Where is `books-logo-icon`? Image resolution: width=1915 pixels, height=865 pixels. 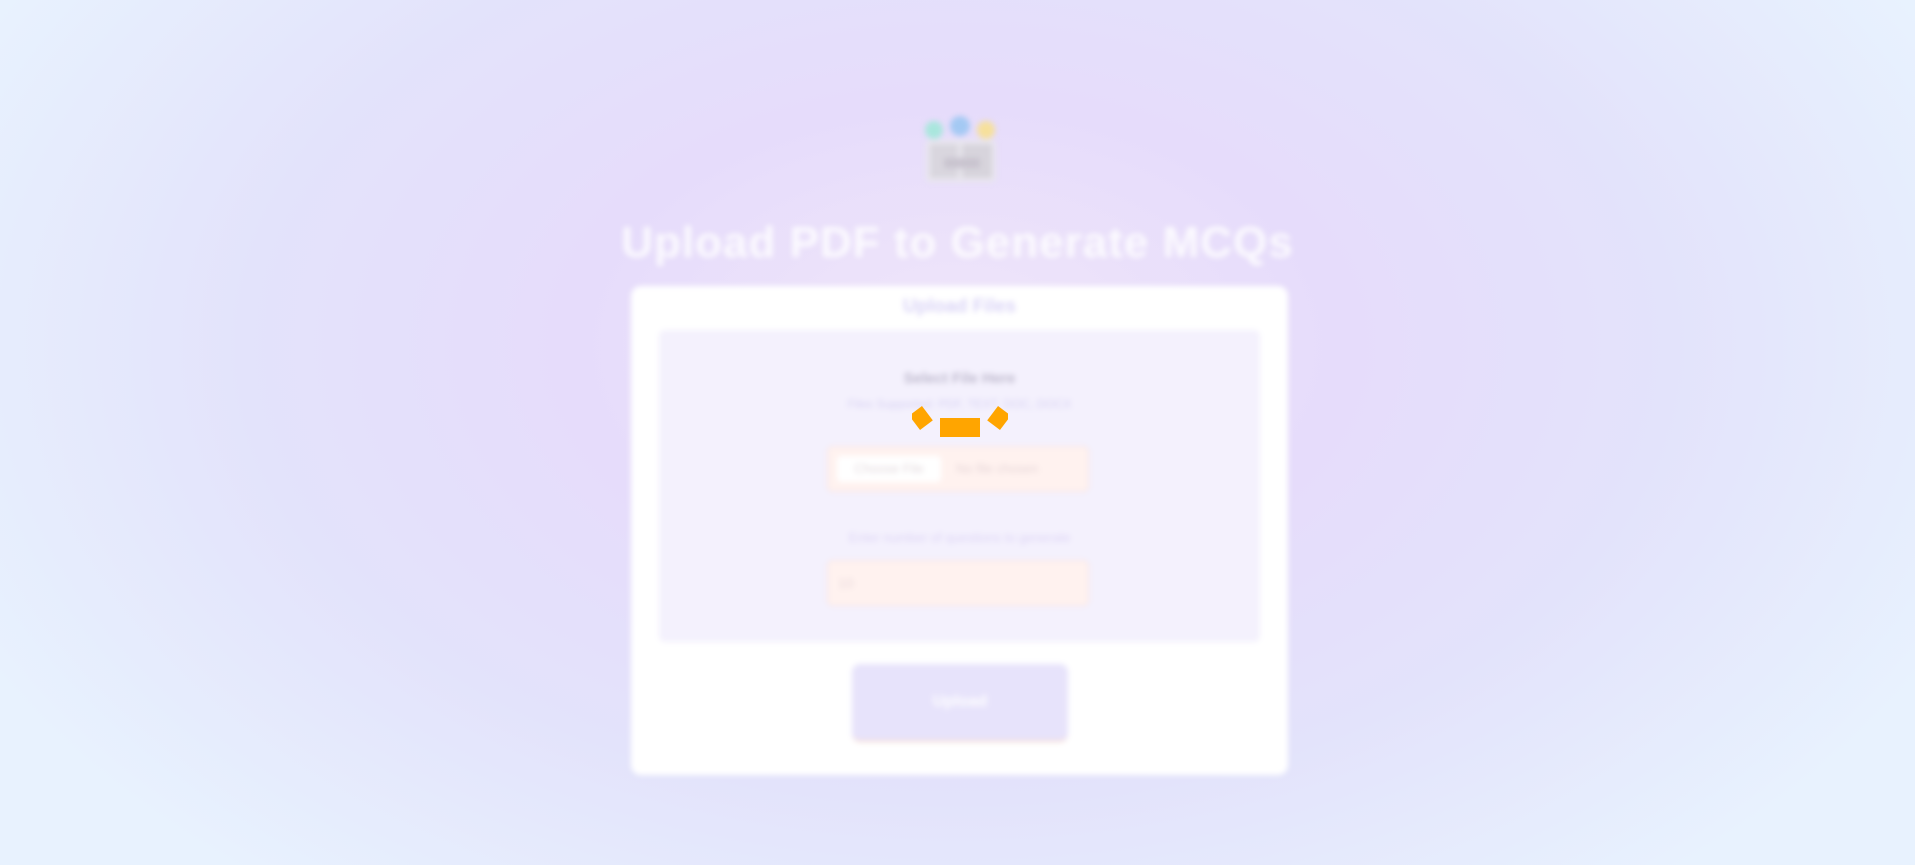
books-logo-icon is located at coordinates (960, 149).